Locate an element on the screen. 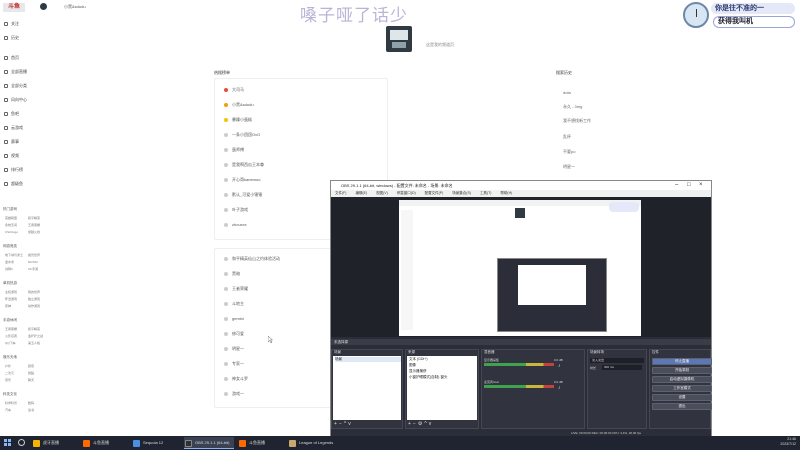 The height and width of the screenshot is (450, 800). source-item: 小窗护眼模式(自制)-窗头 is located at coordinates (428, 377).